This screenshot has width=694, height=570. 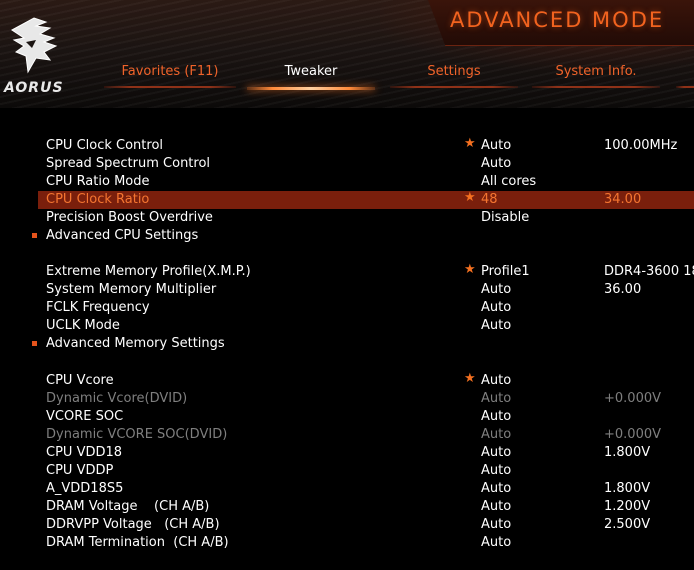 What do you see at coordinates (366, 308) in the screenshot?
I see `setting-row: FCLK Frequency Auto` at bounding box center [366, 308].